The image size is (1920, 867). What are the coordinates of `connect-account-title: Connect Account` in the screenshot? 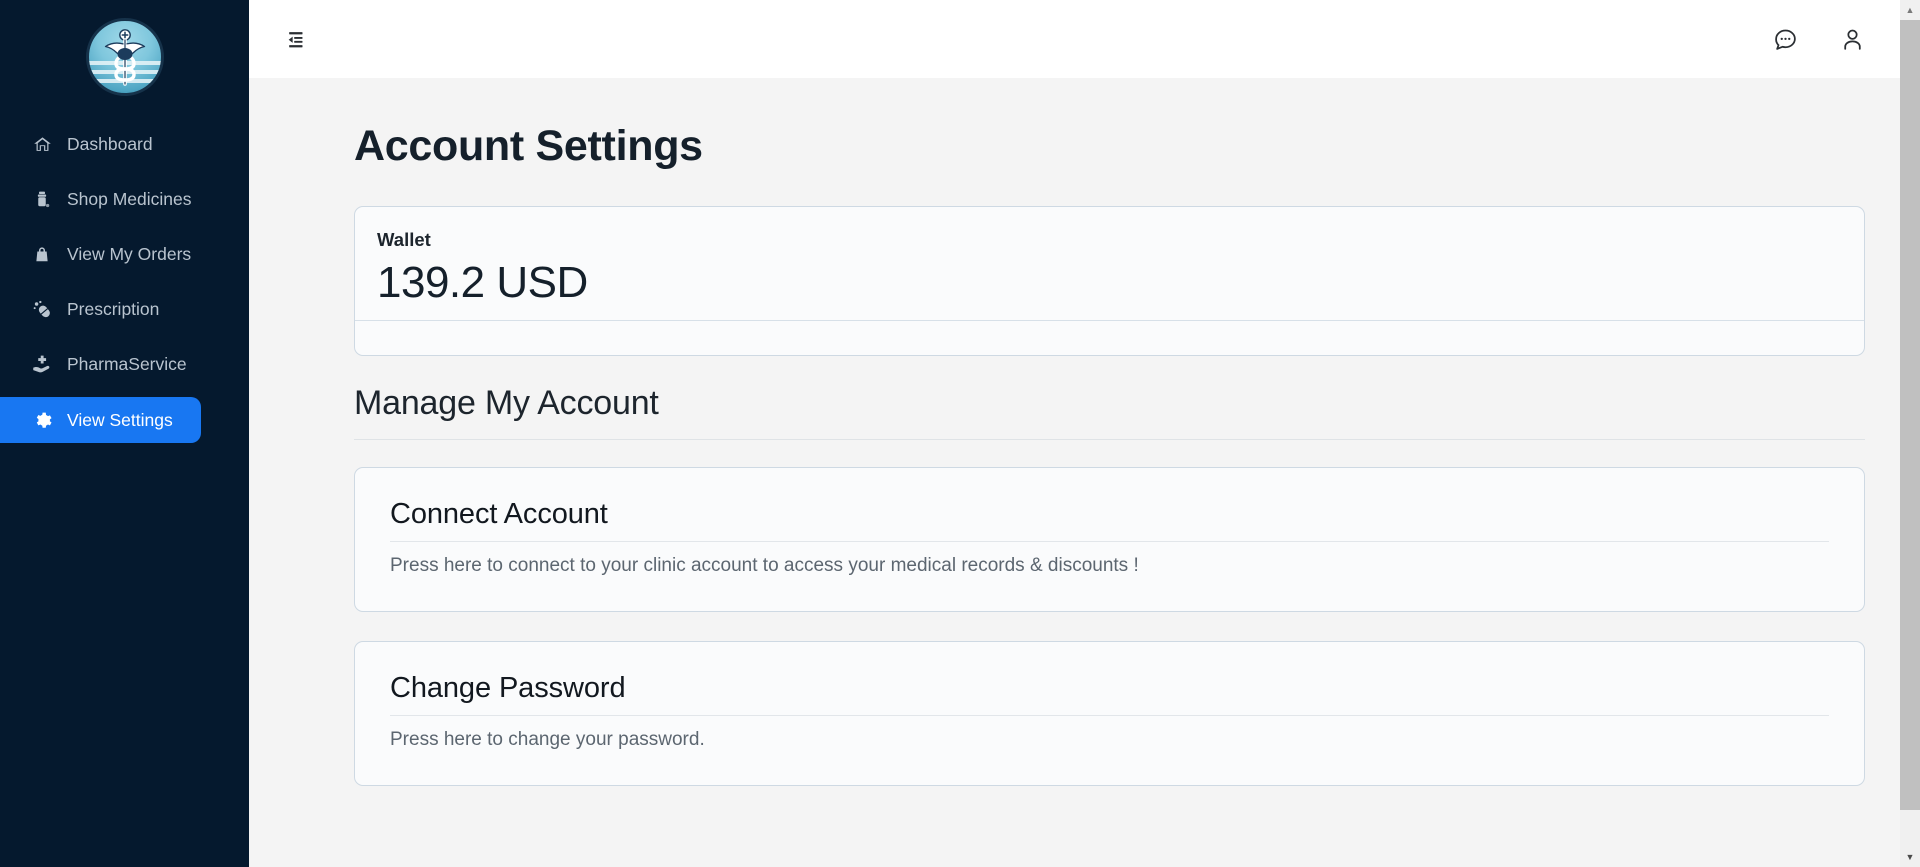 It's located at (499, 514).